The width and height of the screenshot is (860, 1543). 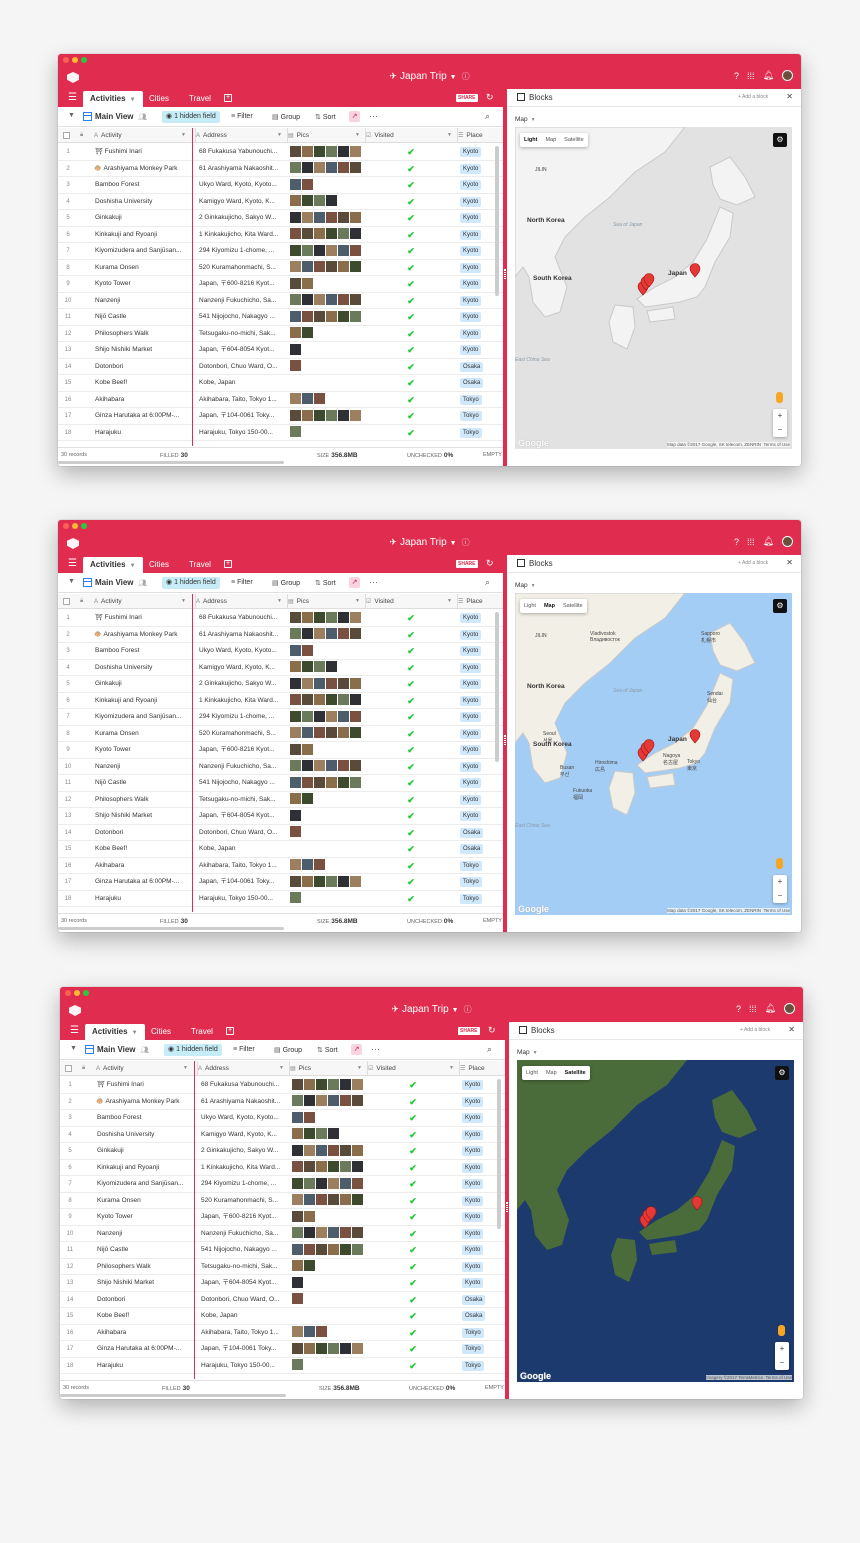 I want to click on add-table-button: +, so click(x=228, y=564).